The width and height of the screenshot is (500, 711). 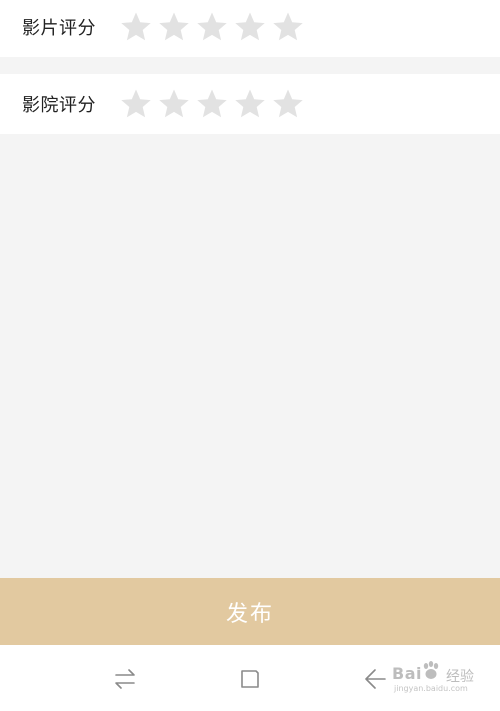 I want to click on cinema-rating-label: 影院评分, so click(x=59, y=105).